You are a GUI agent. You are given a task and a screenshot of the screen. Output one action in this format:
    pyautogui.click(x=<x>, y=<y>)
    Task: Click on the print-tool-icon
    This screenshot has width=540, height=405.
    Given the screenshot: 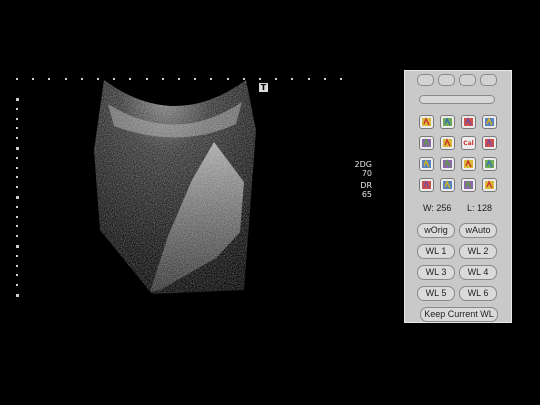 What is the action you would take?
    pyautogui.click(x=489, y=185)
    